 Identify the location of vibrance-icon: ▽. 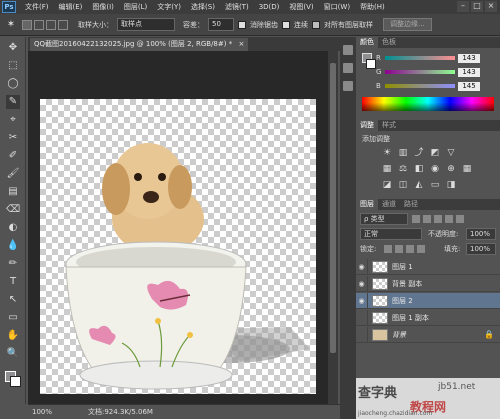
(451, 153).